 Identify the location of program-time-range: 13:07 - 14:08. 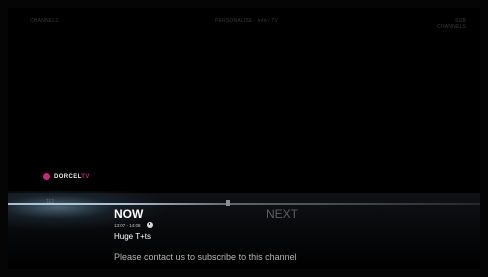
(127, 225).